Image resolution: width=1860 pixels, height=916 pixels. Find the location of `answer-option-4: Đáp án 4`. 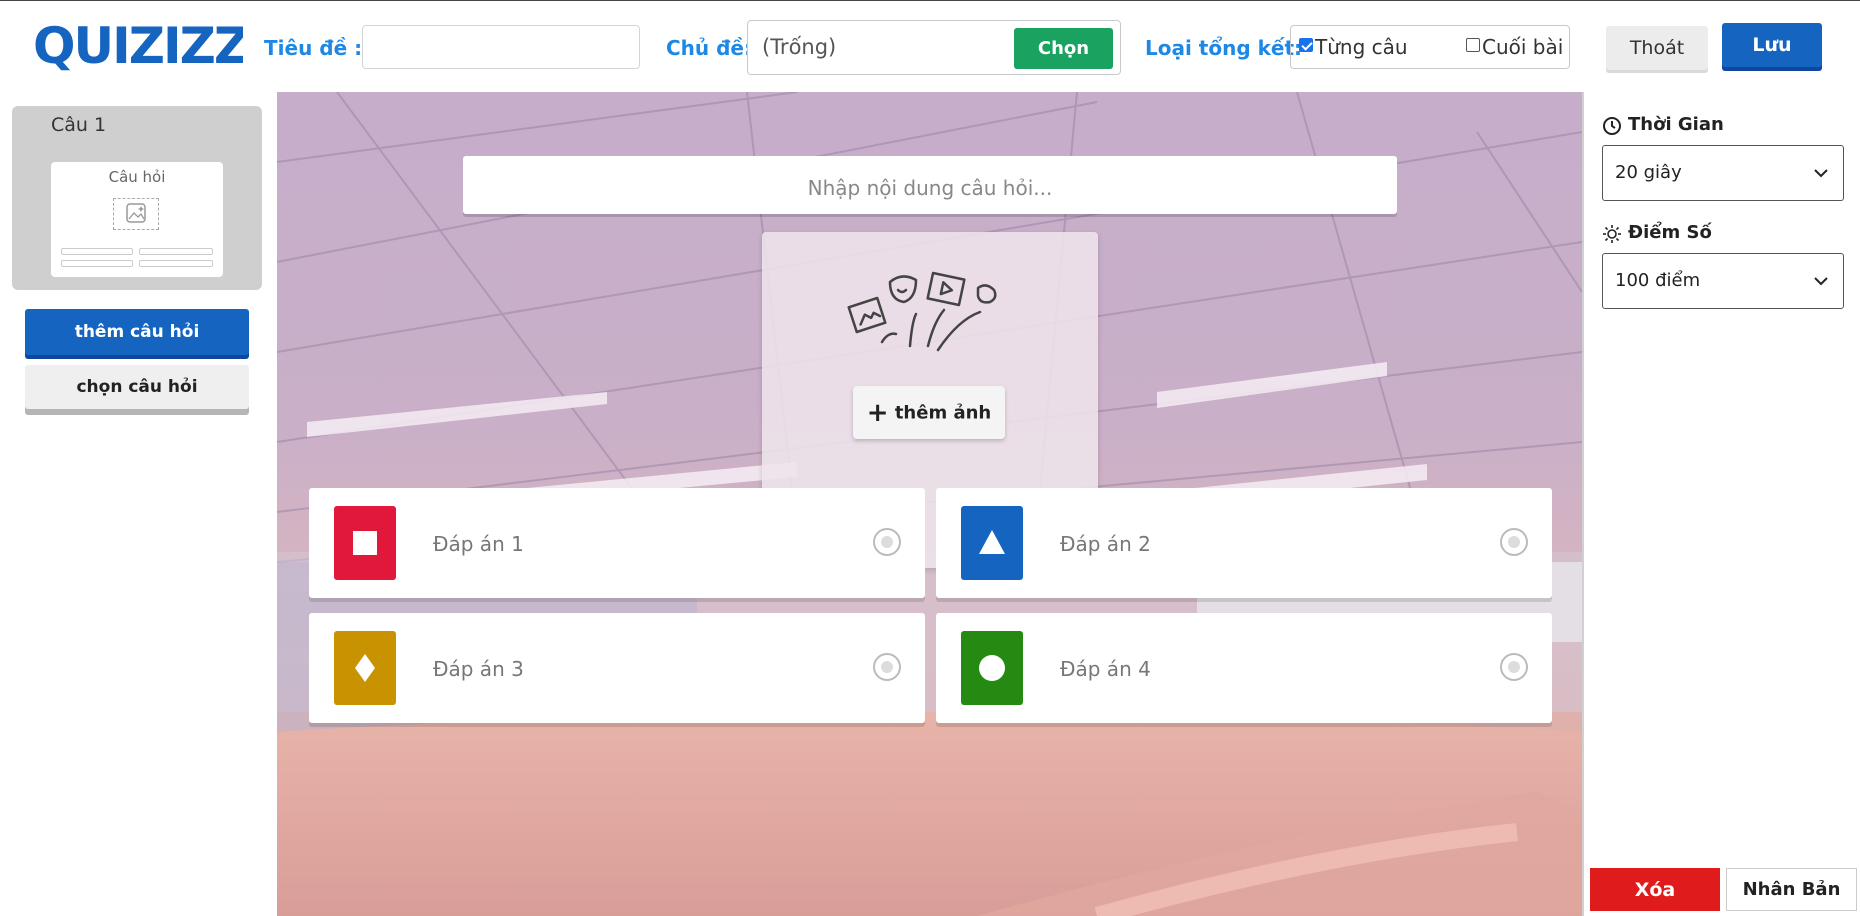

answer-option-4: Đáp án 4 is located at coordinates (1244, 668).